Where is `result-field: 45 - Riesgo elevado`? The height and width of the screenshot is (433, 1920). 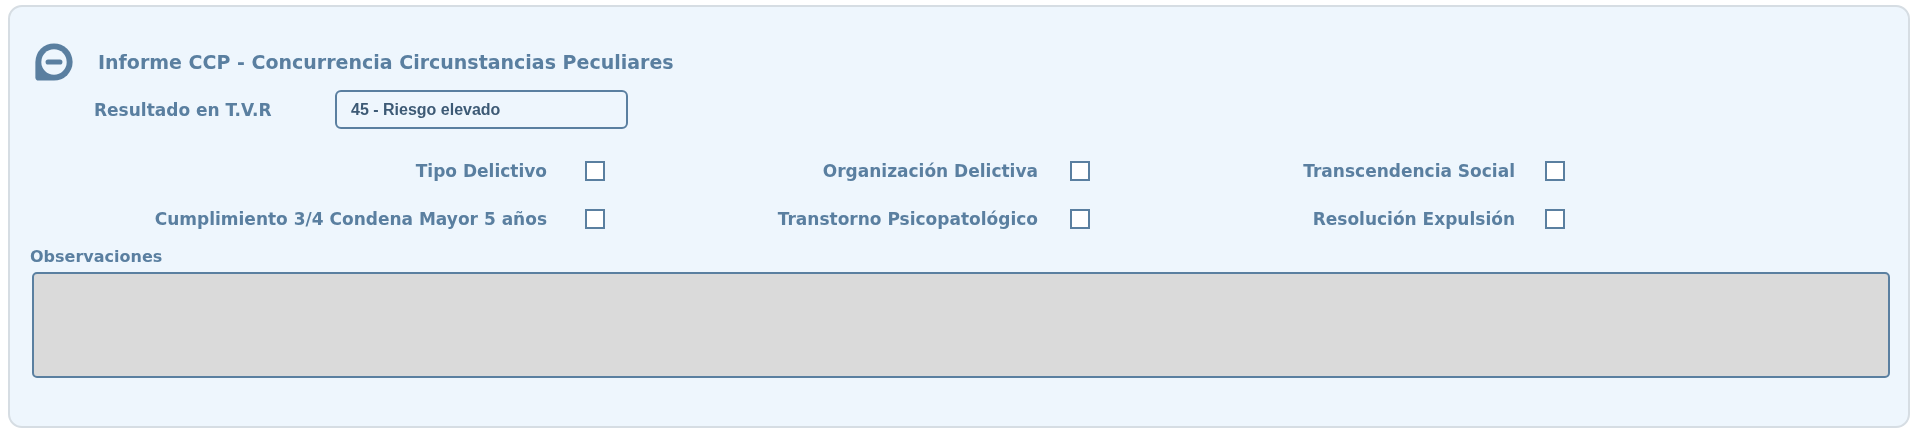 result-field: 45 - Riesgo elevado is located at coordinates (481, 109).